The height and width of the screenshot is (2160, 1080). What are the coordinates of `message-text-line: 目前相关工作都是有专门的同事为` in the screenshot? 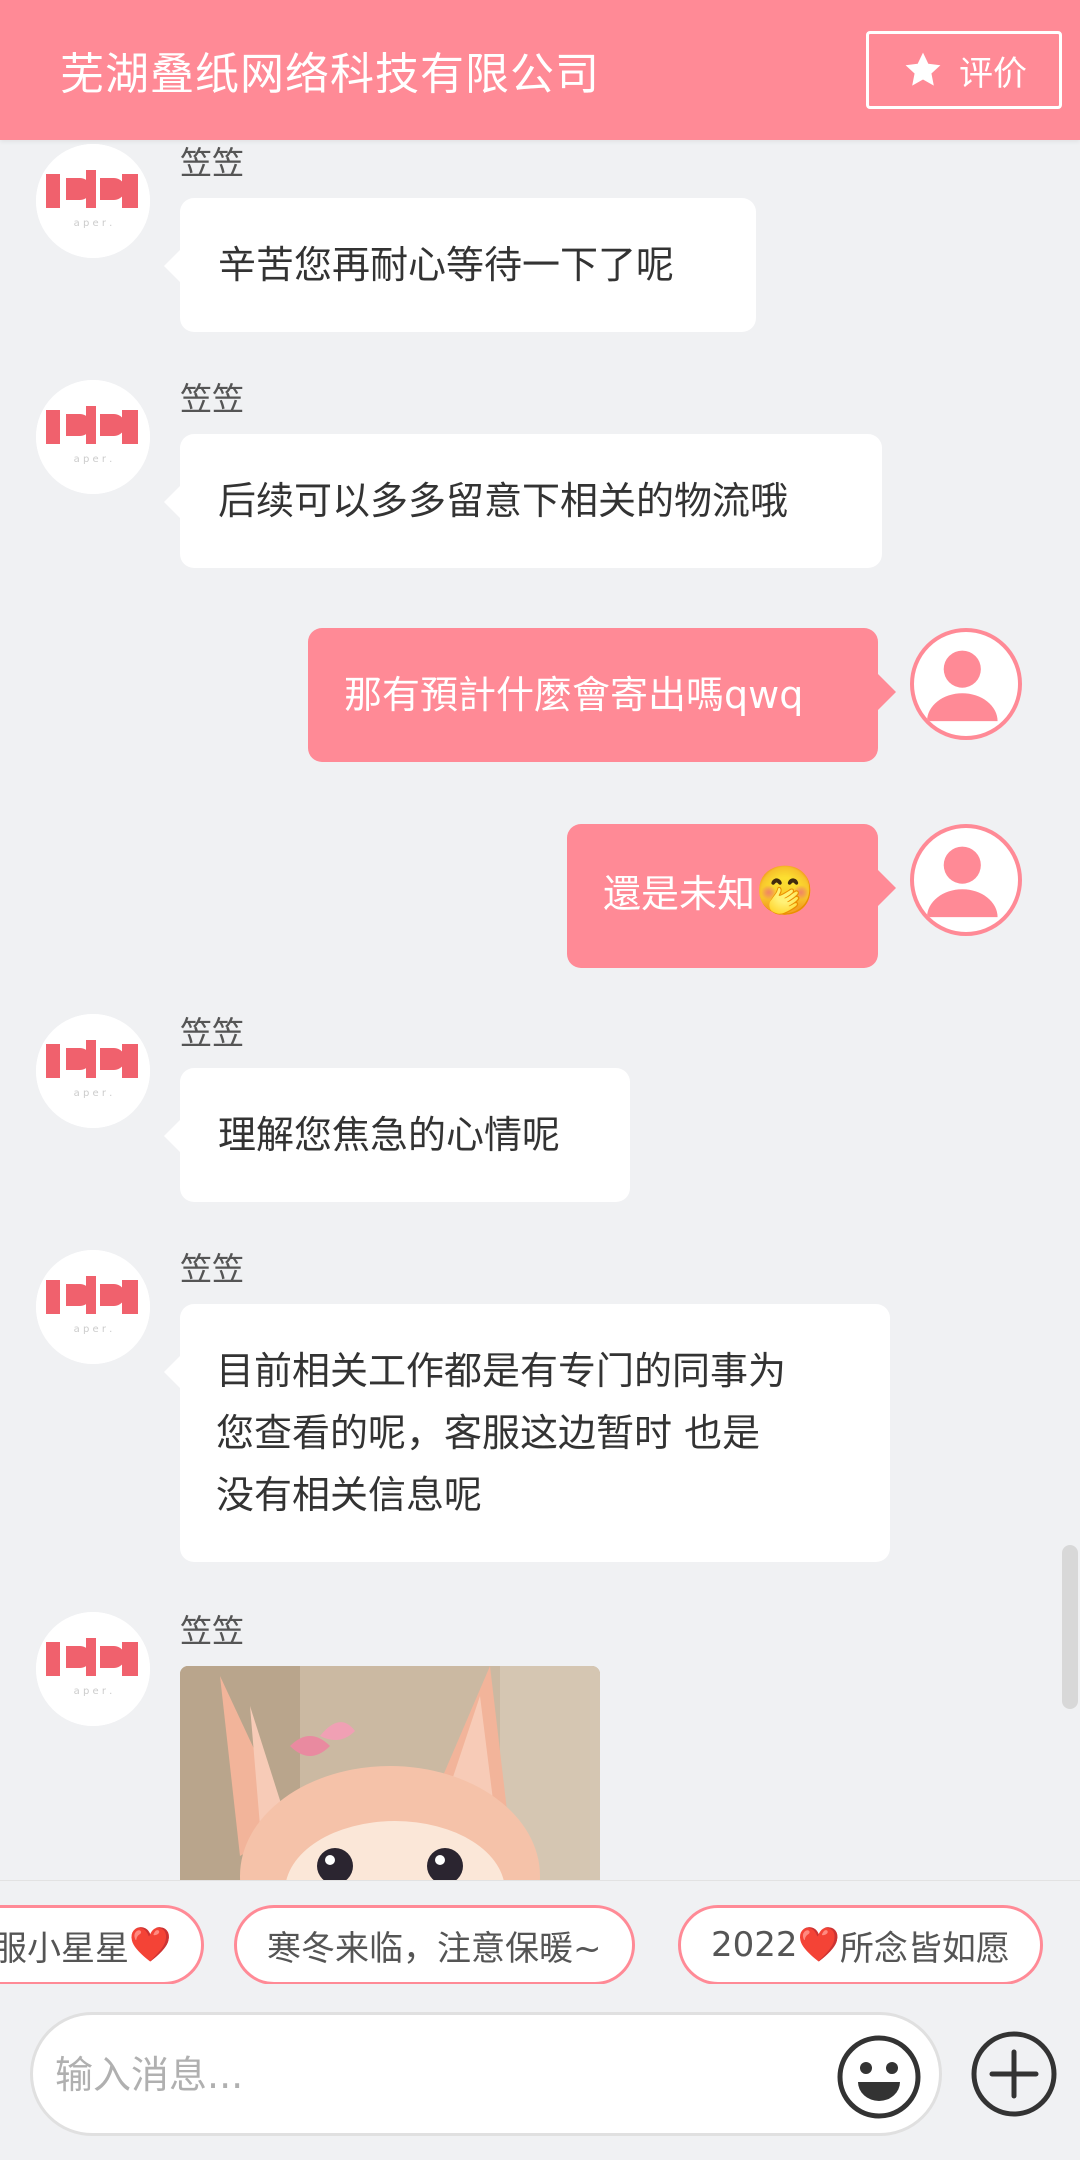 It's located at (501, 1371).